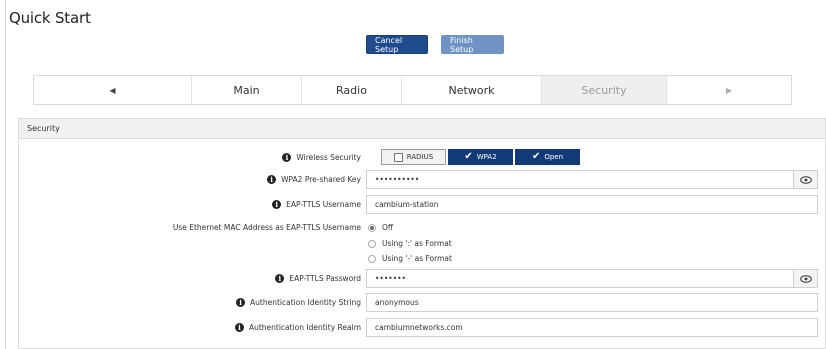 Image resolution: width=826 pixels, height=349 pixels. I want to click on security-option-wpa2: ✔ WPA2, so click(480, 157).